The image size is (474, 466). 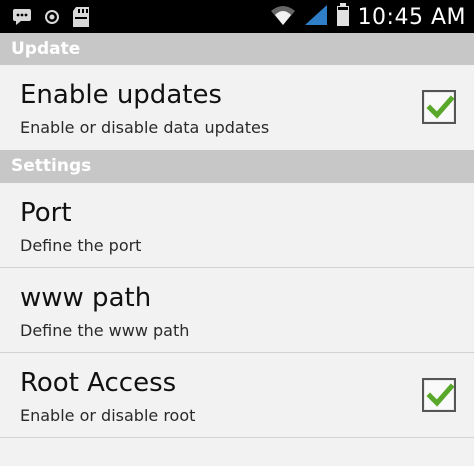 I want to click on status-time-value: 10:45, so click(x=390, y=17).